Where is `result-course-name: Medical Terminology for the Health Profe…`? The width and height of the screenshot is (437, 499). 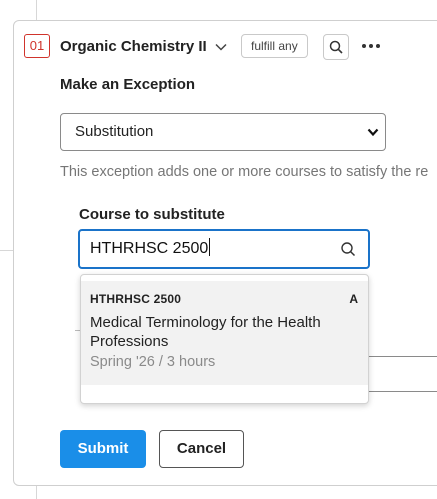
result-course-name: Medical Terminology for the Health Profe… is located at coordinates (205, 332).